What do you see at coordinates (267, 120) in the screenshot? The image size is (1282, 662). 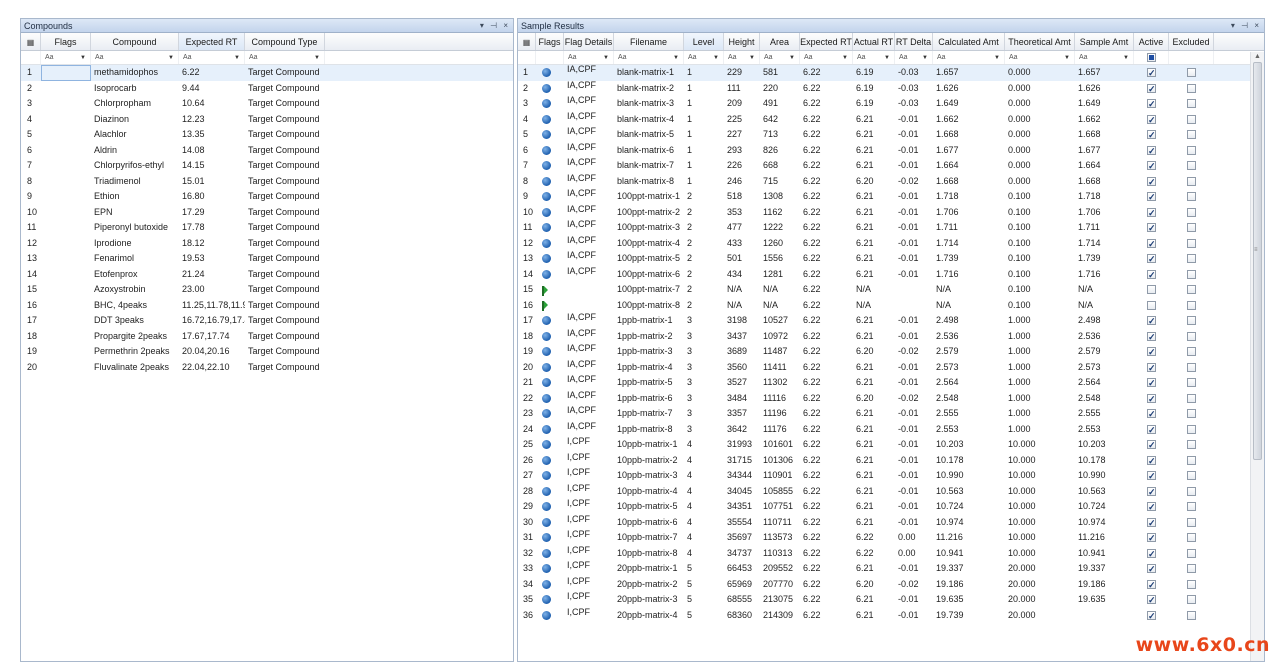 I see `table-row: 4 Diazinon 12.23 Target Compound` at bounding box center [267, 120].